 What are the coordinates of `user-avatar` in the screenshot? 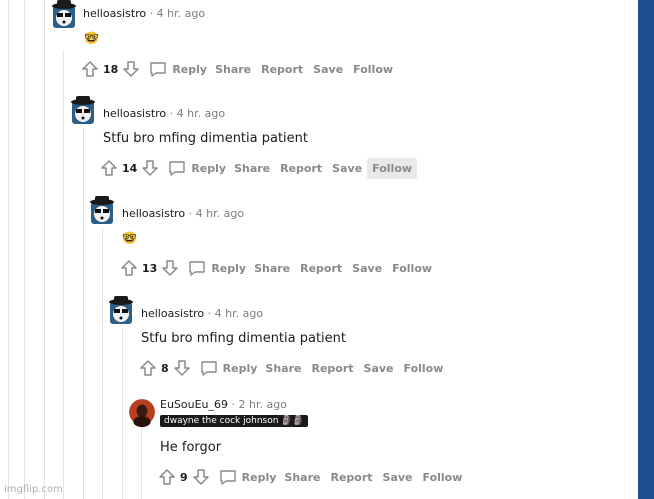 It's located at (142, 412).